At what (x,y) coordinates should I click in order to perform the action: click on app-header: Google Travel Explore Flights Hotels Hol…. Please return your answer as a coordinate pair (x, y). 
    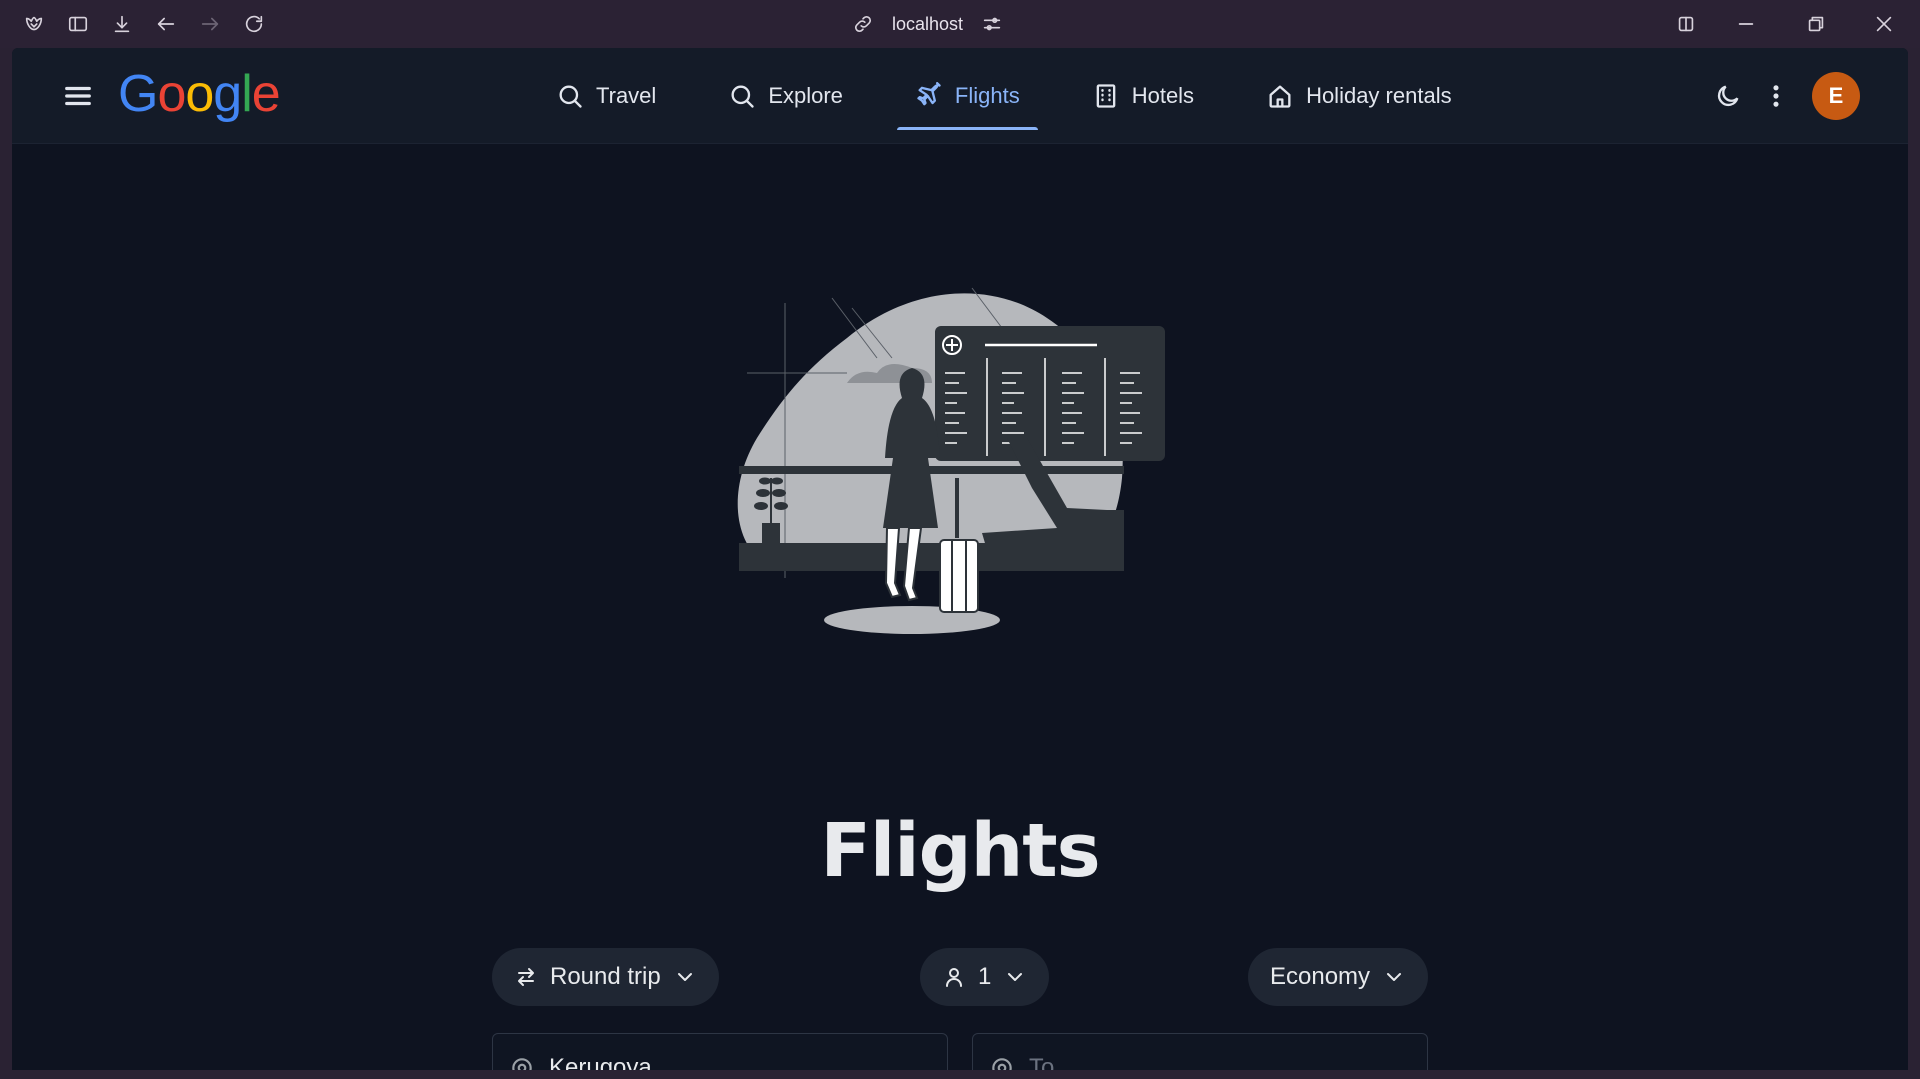
    Looking at the image, I should click on (960, 96).